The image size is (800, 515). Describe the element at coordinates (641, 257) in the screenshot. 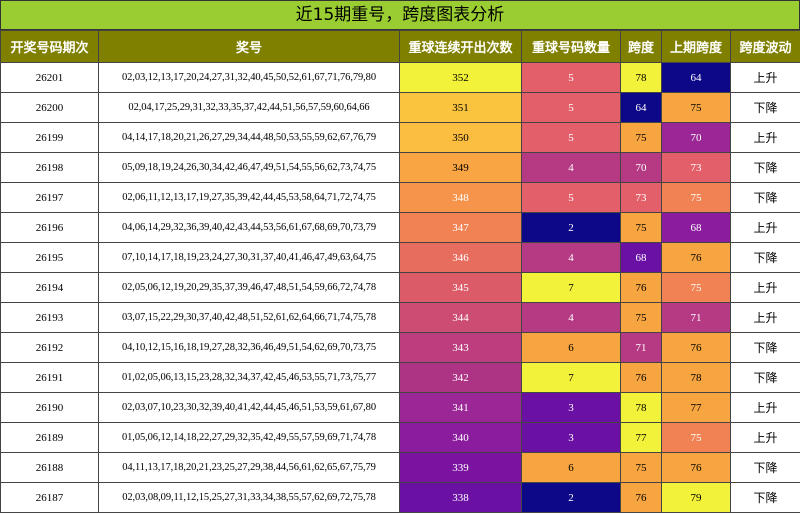

I see `cell-span: 68` at that location.